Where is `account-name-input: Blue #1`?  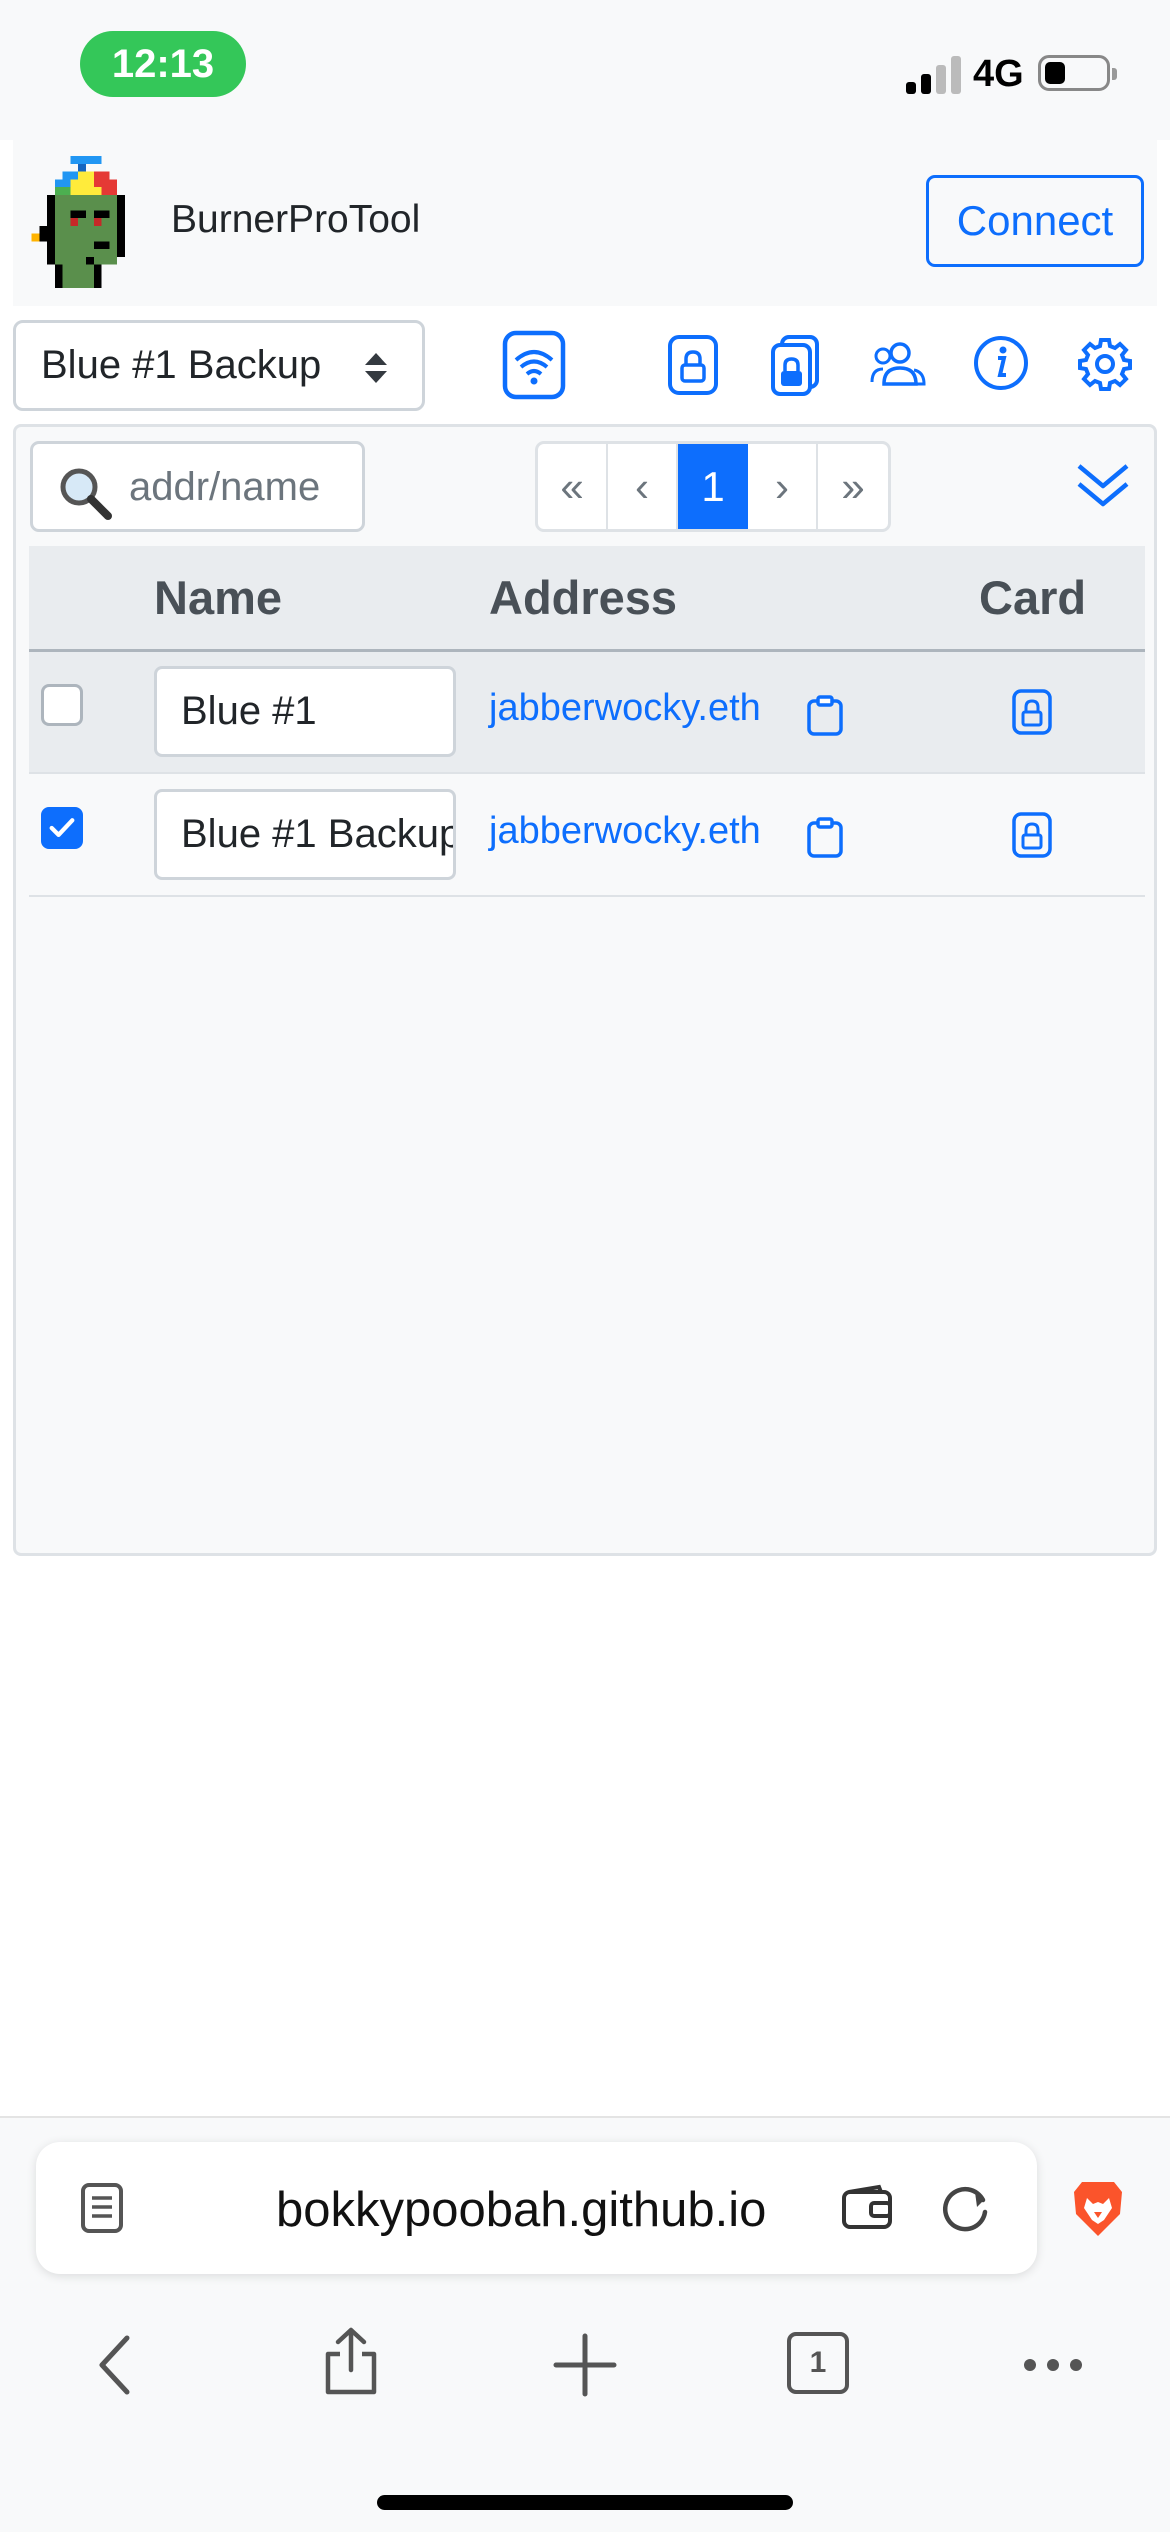 account-name-input: Blue #1 is located at coordinates (305, 712).